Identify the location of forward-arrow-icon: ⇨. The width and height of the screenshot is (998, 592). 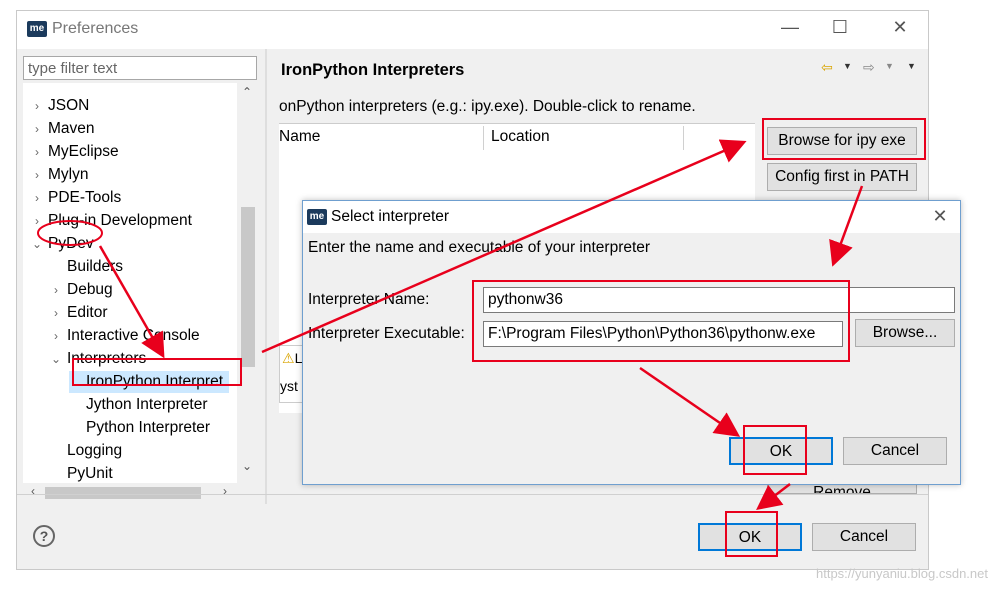
(869, 67).